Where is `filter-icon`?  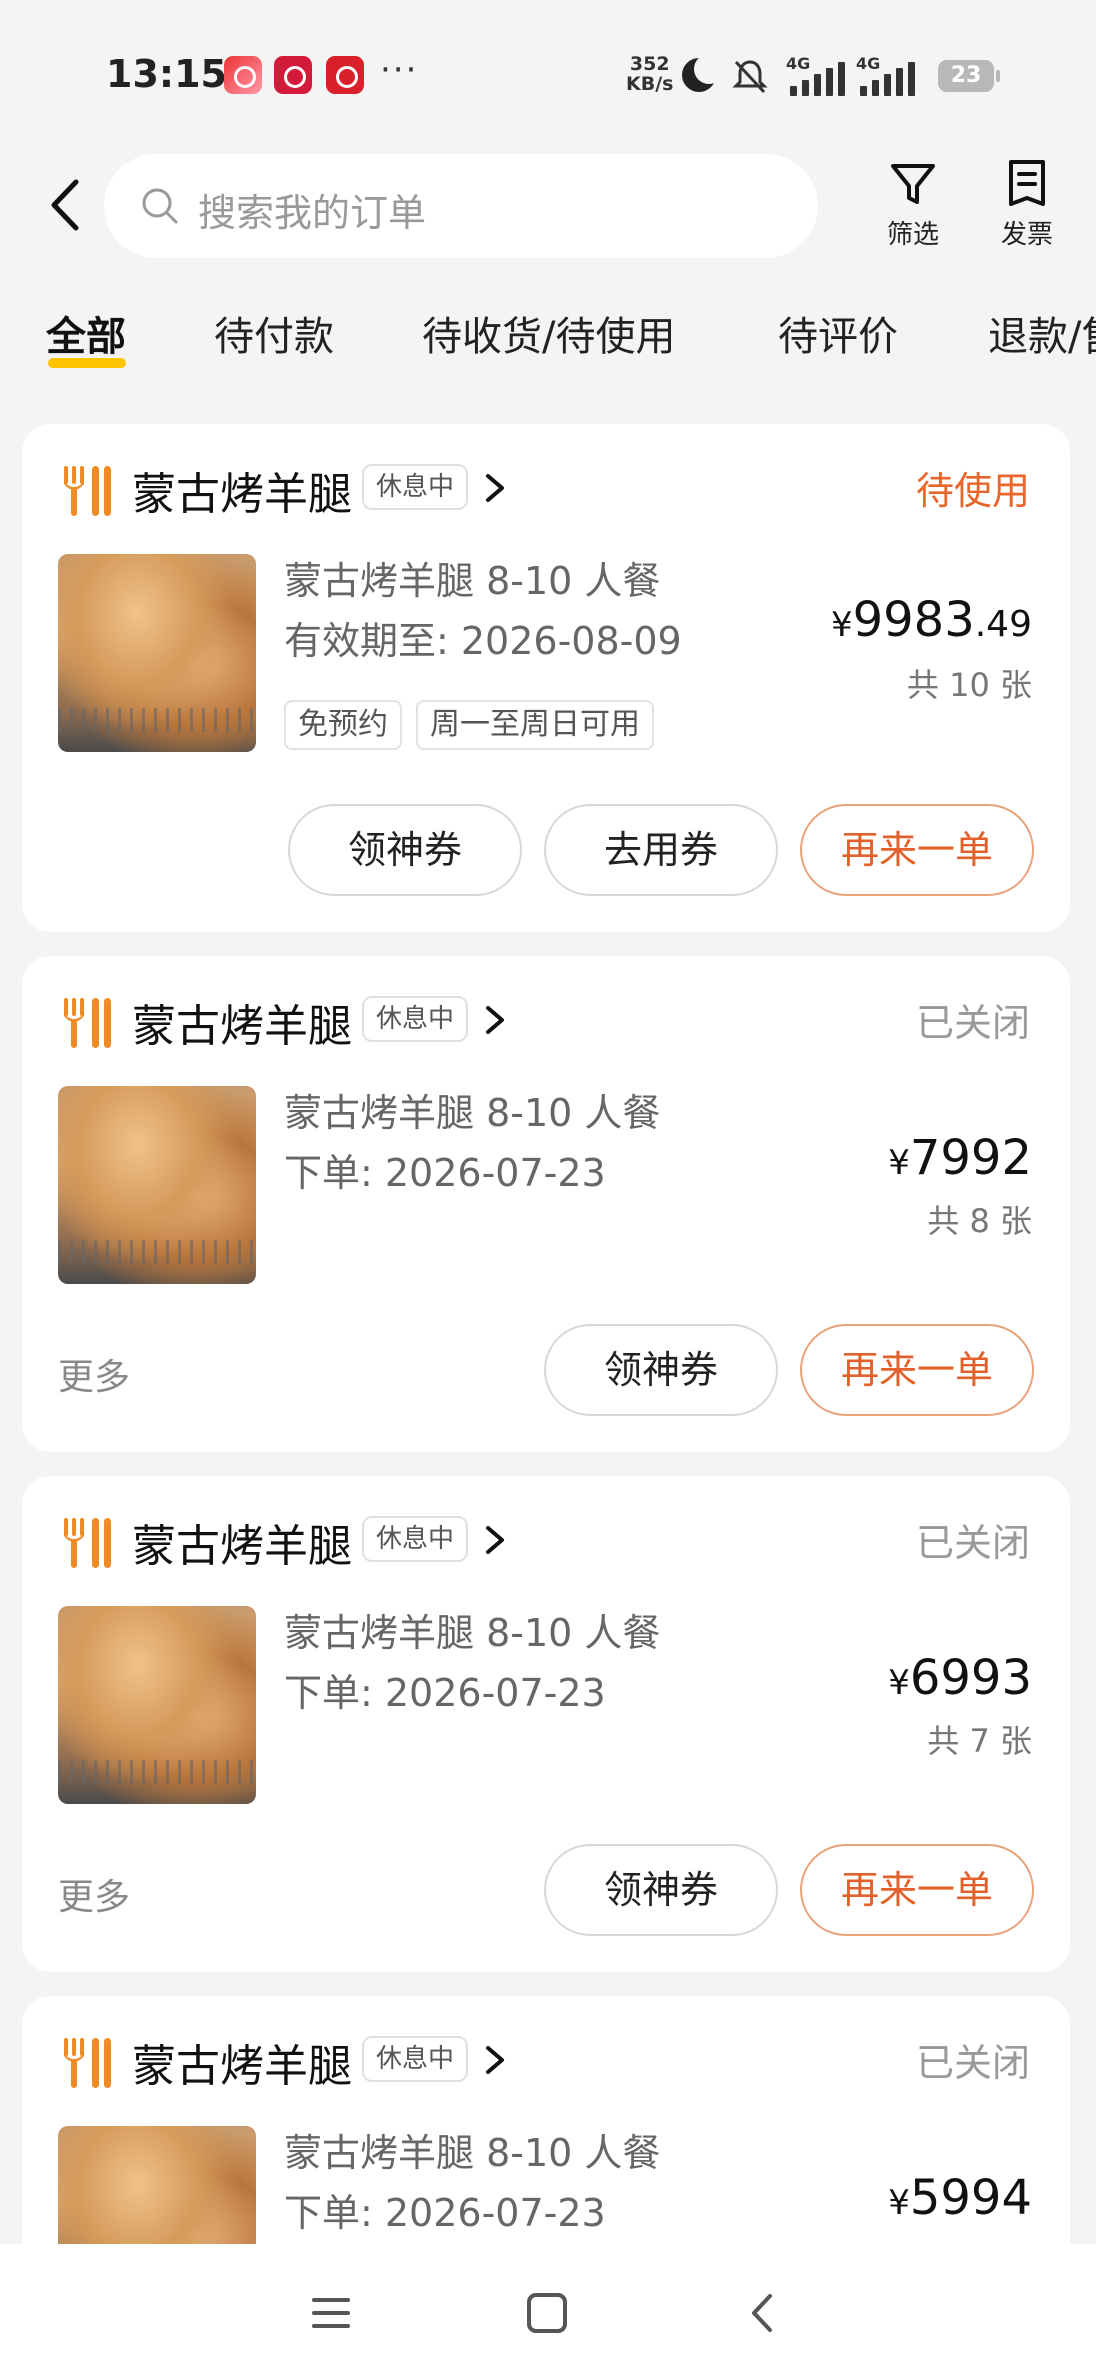
filter-icon is located at coordinates (913, 184).